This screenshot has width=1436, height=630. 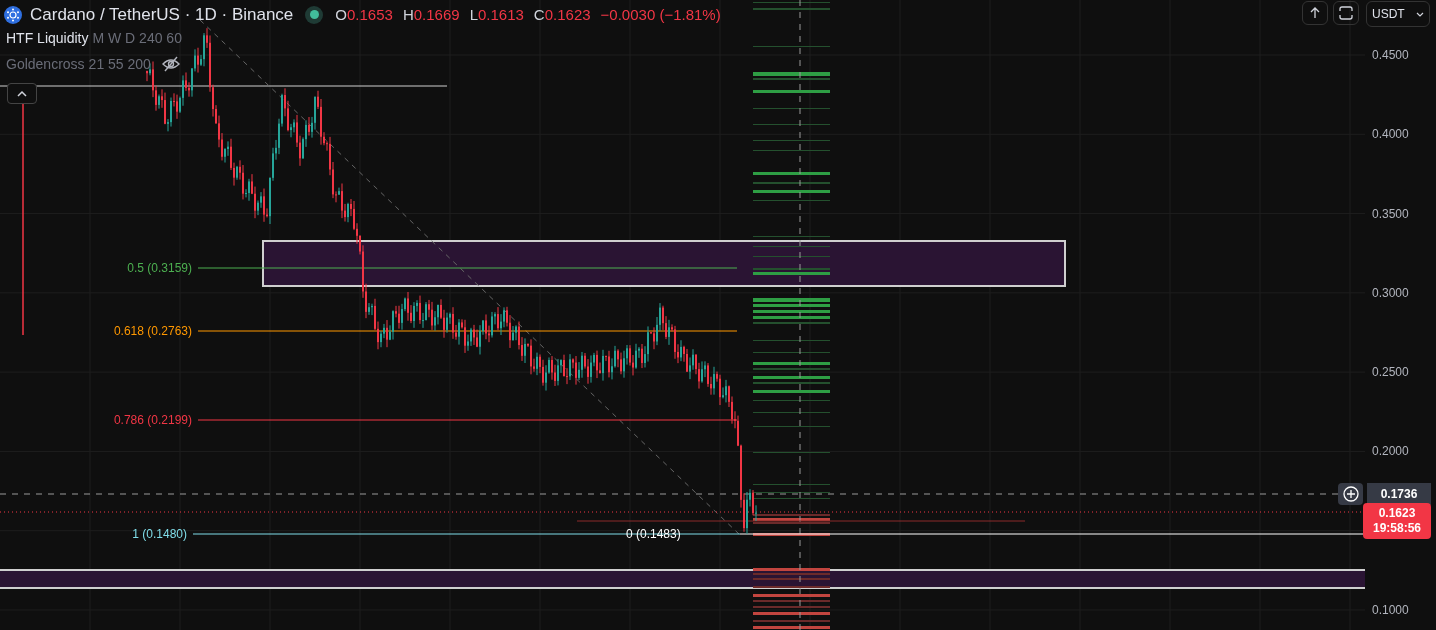 What do you see at coordinates (137, 38) in the screenshot?
I see `indicator-params: M W D 240 60` at bounding box center [137, 38].